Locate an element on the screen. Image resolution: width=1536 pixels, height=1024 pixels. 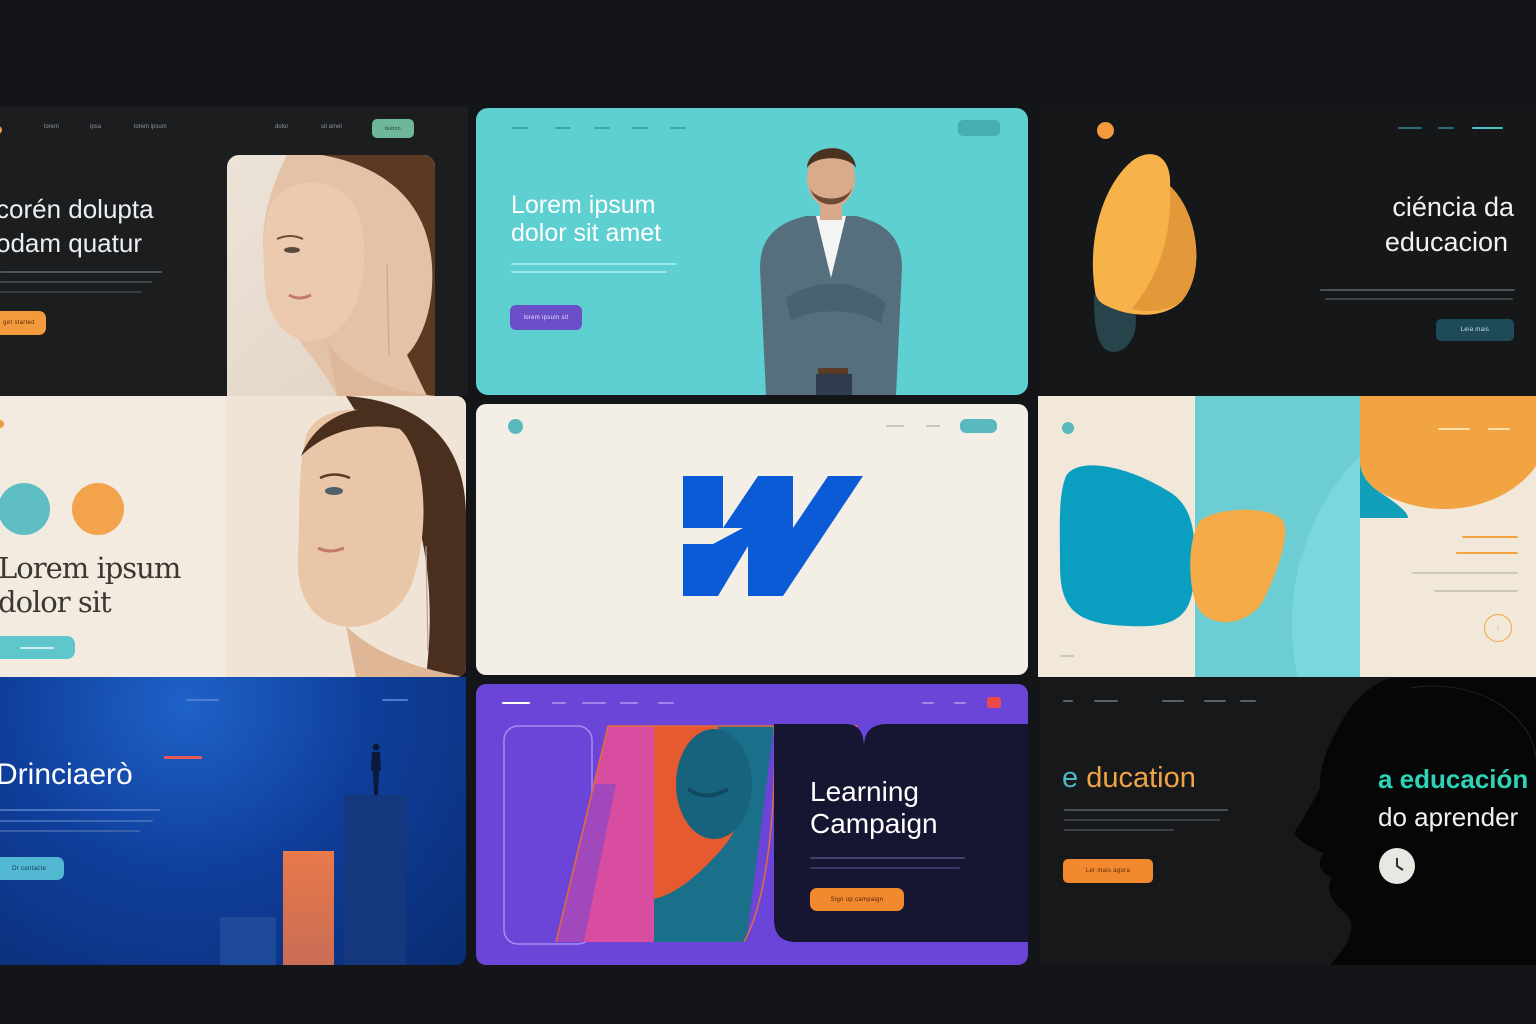
clock-icon is located at coordinates (1397, 866).